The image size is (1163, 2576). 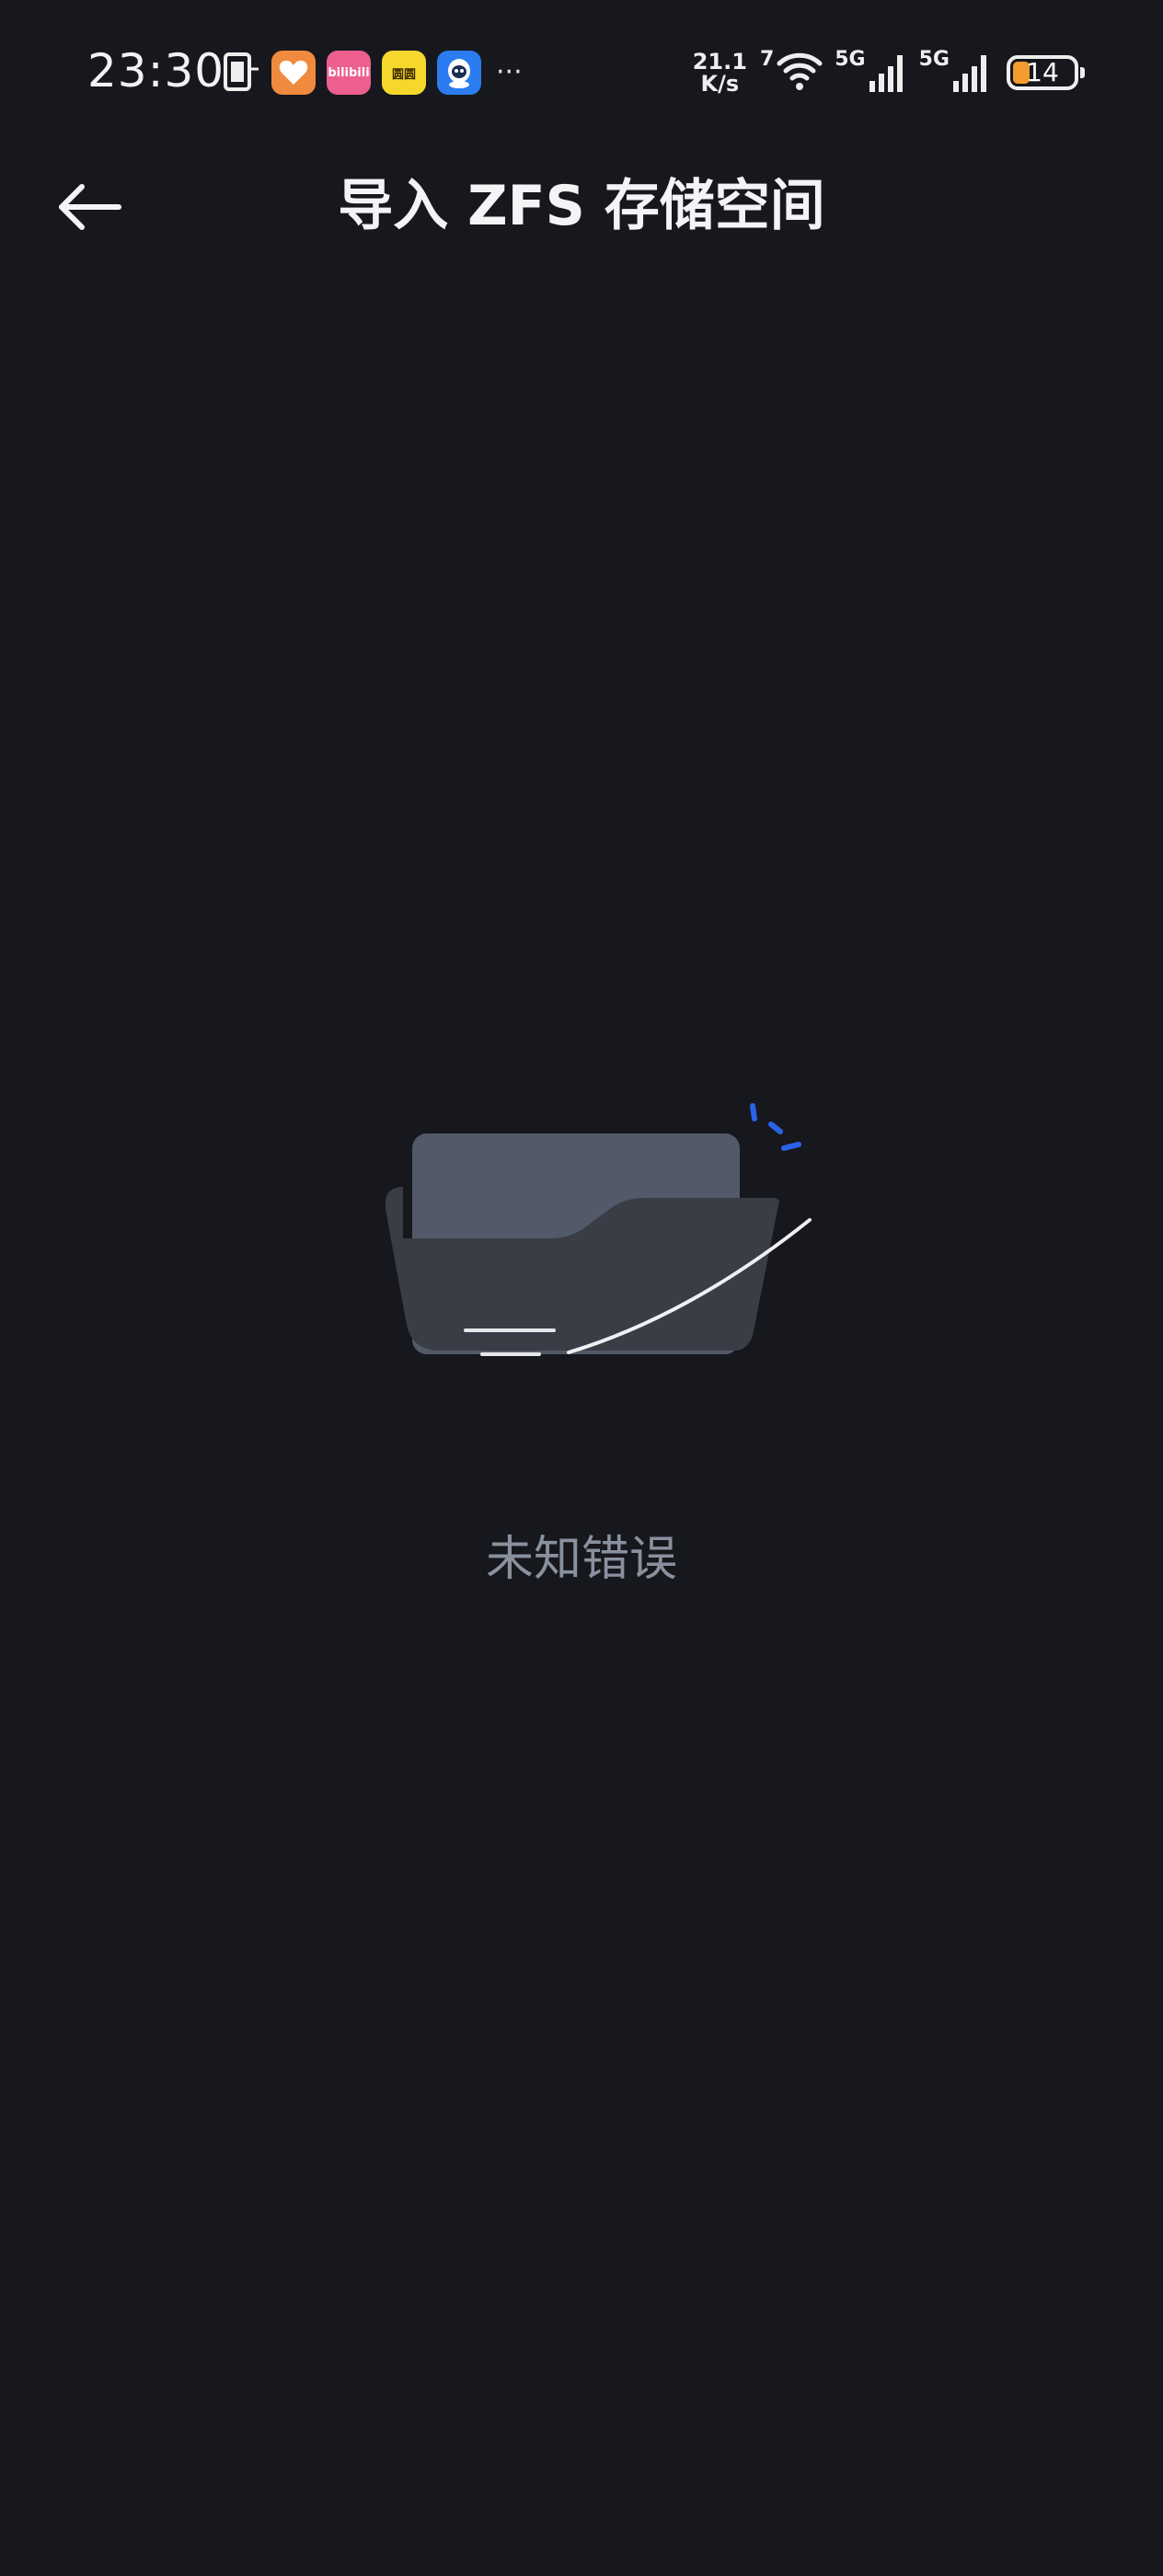 I want to click on network-speed-unit: K/s, so click(x=720, y=84).